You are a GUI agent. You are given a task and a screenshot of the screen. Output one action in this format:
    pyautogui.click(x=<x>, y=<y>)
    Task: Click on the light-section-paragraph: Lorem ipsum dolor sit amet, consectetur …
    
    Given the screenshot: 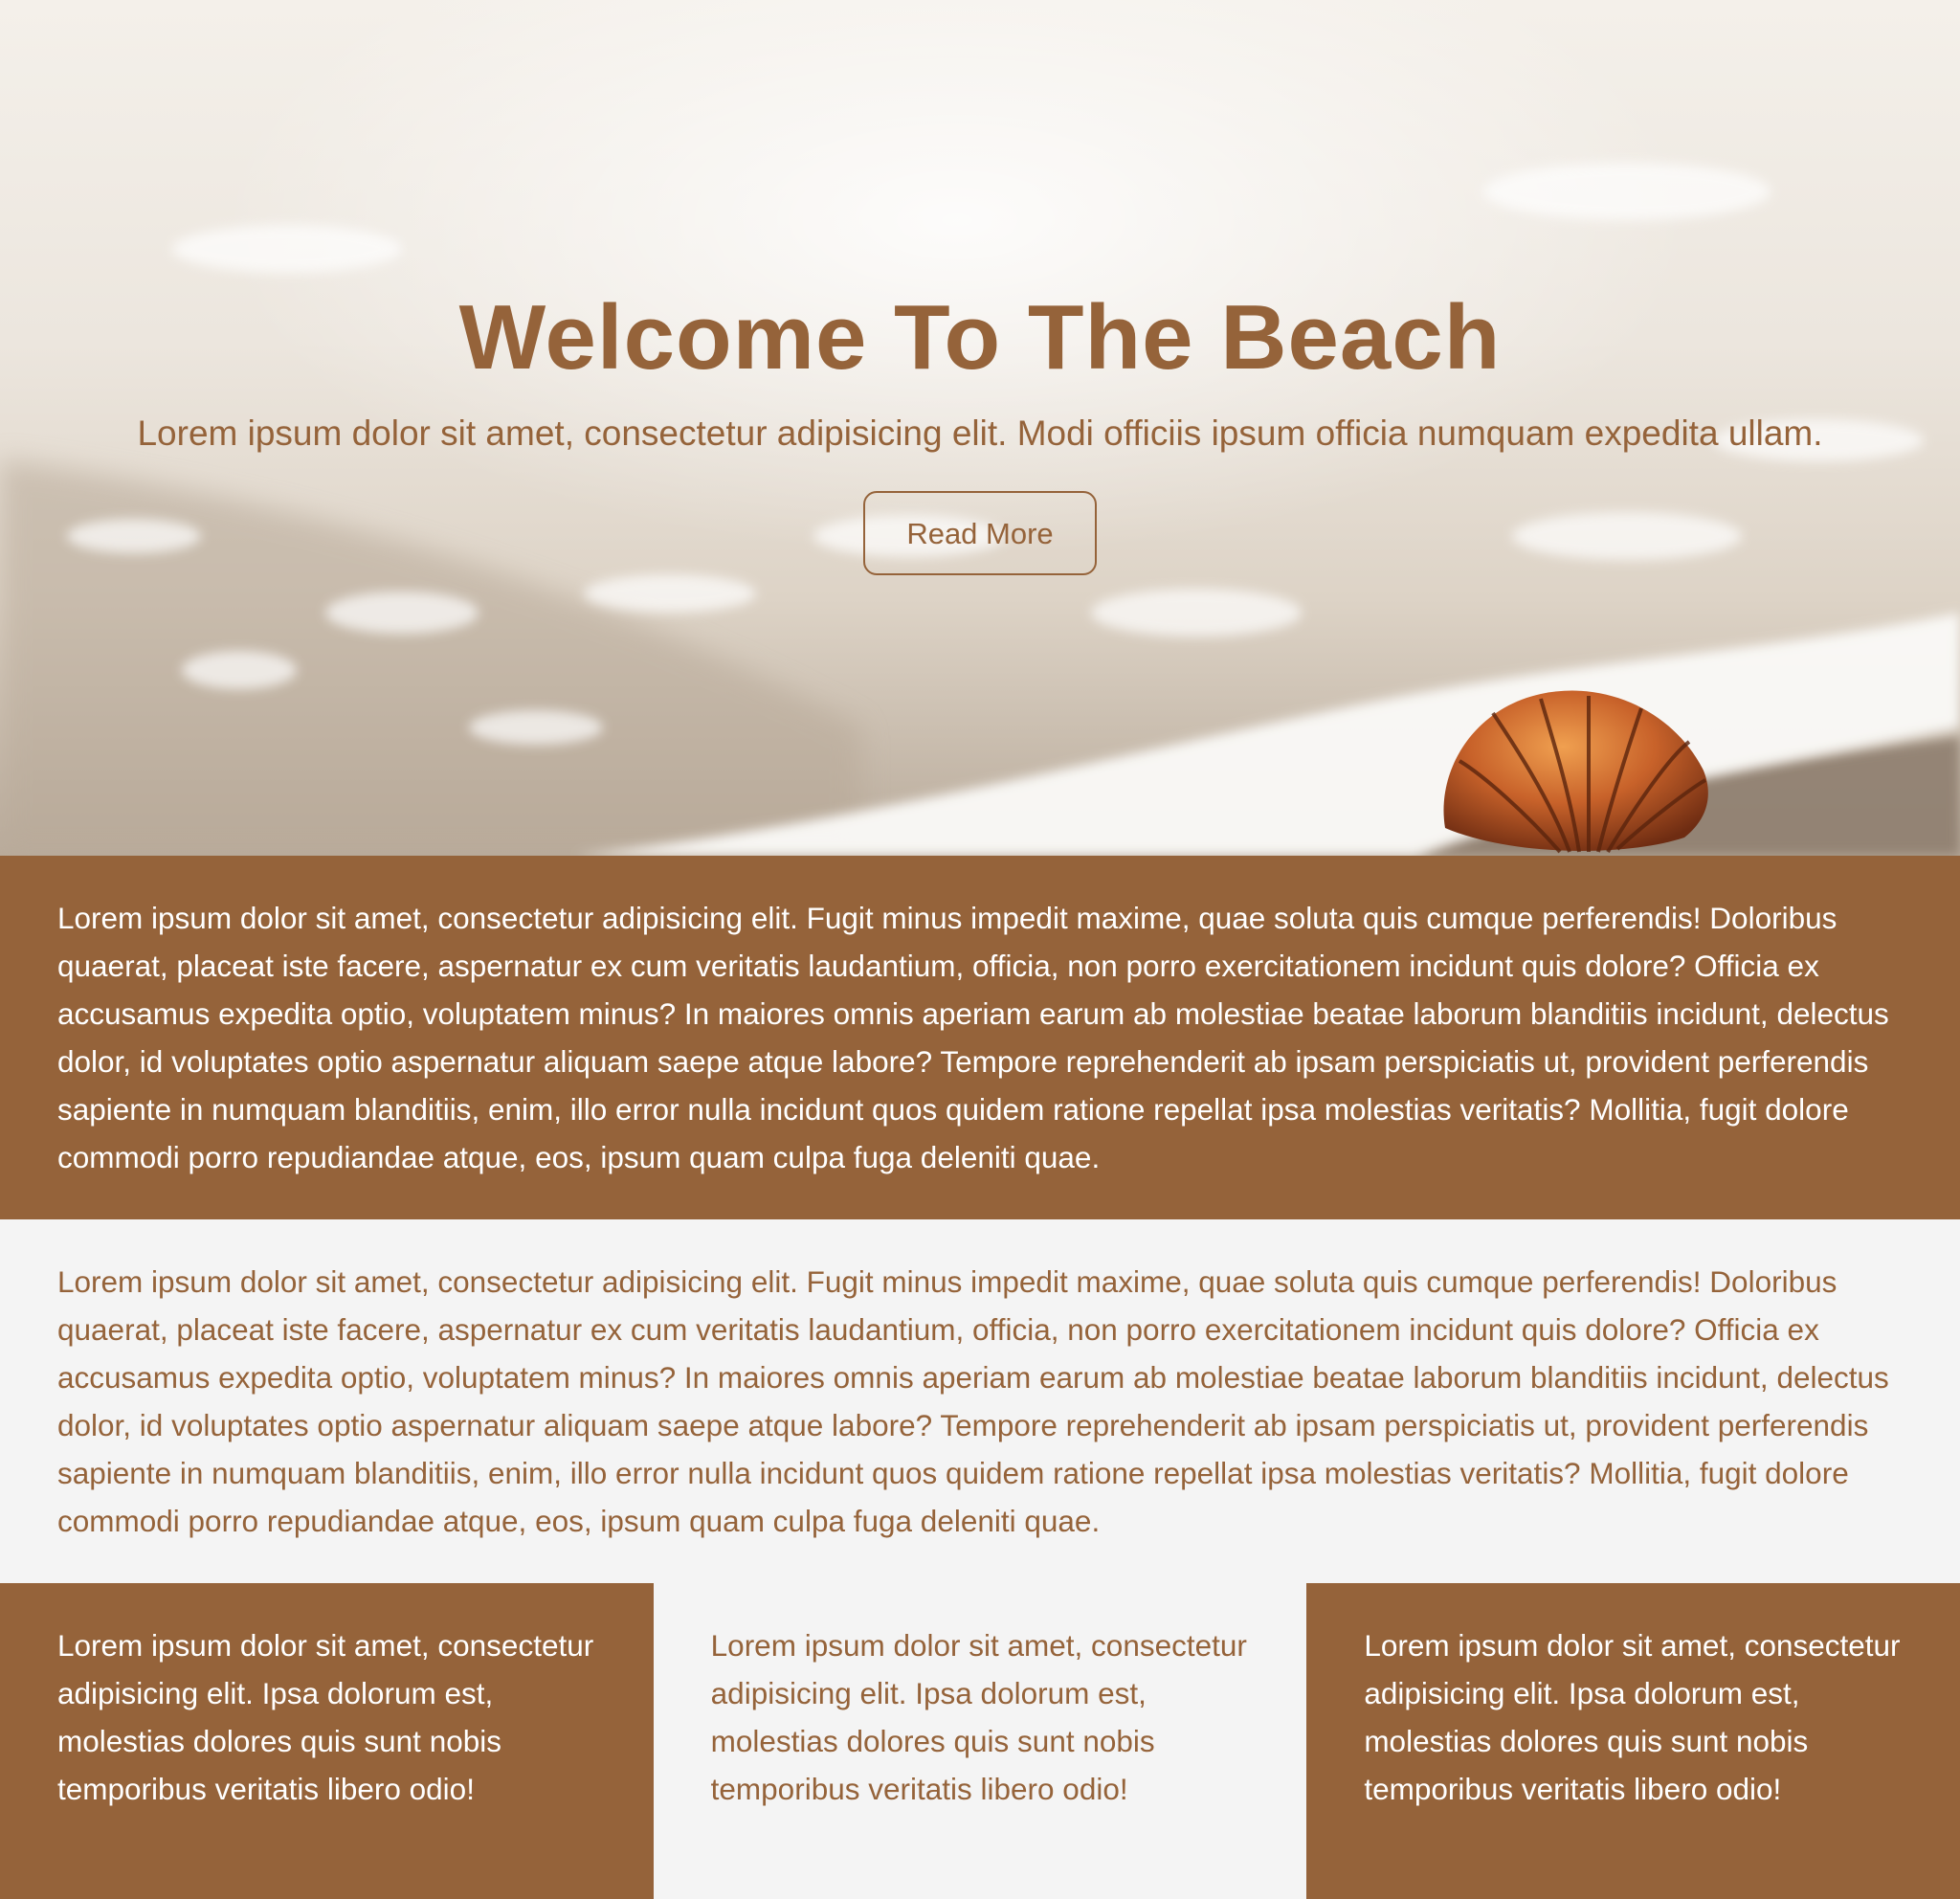 What is the action you would take?
    pyautogui.click(x=973, y=1401)
    